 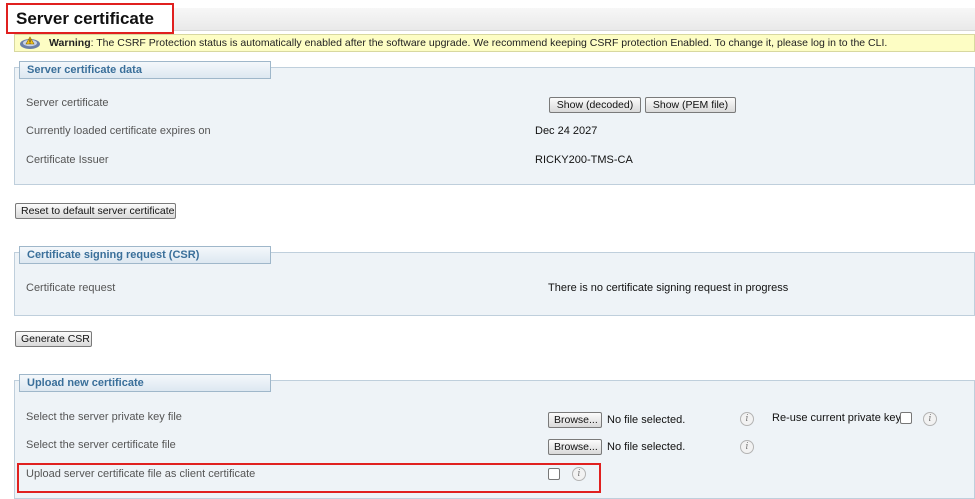 I want to click on private-key-file-status: No file selected., so click(x=646, y=420).